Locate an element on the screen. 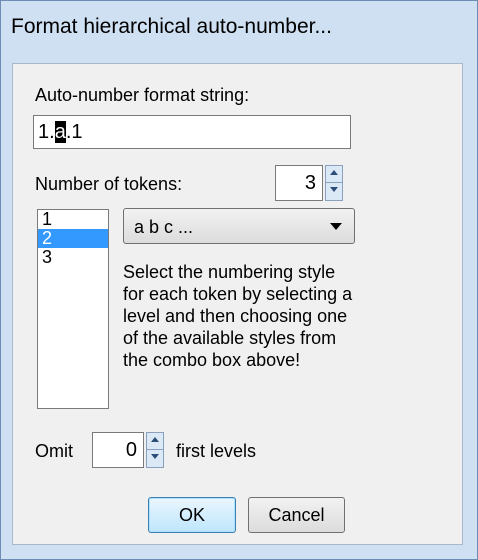 The height and width of the screenshot is (560, 478). level-item-2: 2 is located at coordinates (73, 238).